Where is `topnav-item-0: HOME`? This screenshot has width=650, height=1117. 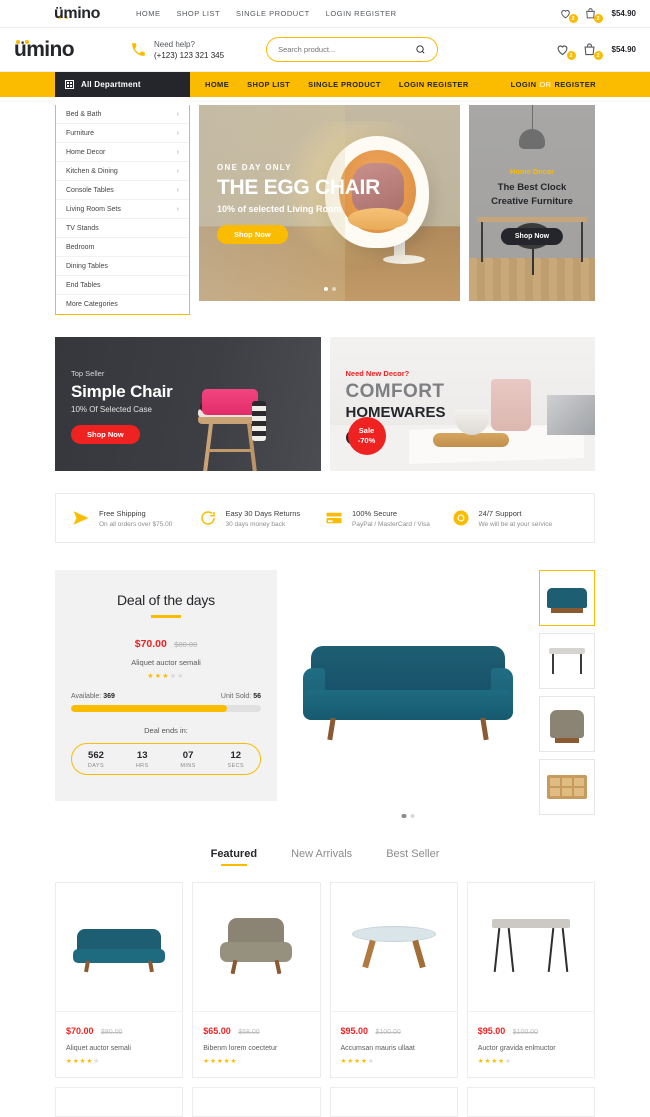
topnav-item-0: HOME is located at coordinates (148, 13).